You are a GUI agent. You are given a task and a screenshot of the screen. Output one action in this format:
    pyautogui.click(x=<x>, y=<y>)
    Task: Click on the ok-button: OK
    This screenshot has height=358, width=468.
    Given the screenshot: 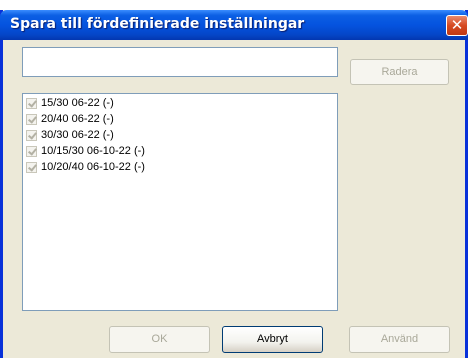 What is the action you would take?
    pyautogui.click(x=159, y=339)
    